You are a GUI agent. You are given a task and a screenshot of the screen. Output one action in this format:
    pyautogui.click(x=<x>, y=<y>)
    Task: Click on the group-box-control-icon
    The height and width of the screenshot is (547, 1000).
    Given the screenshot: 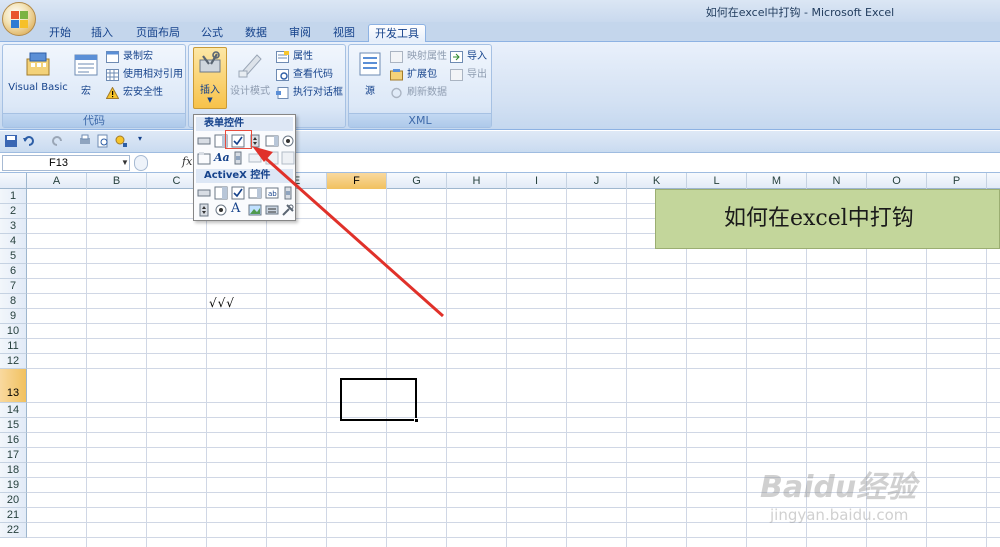 What is the action you would take?
    pyautogui.click(x=204, y=158)
    